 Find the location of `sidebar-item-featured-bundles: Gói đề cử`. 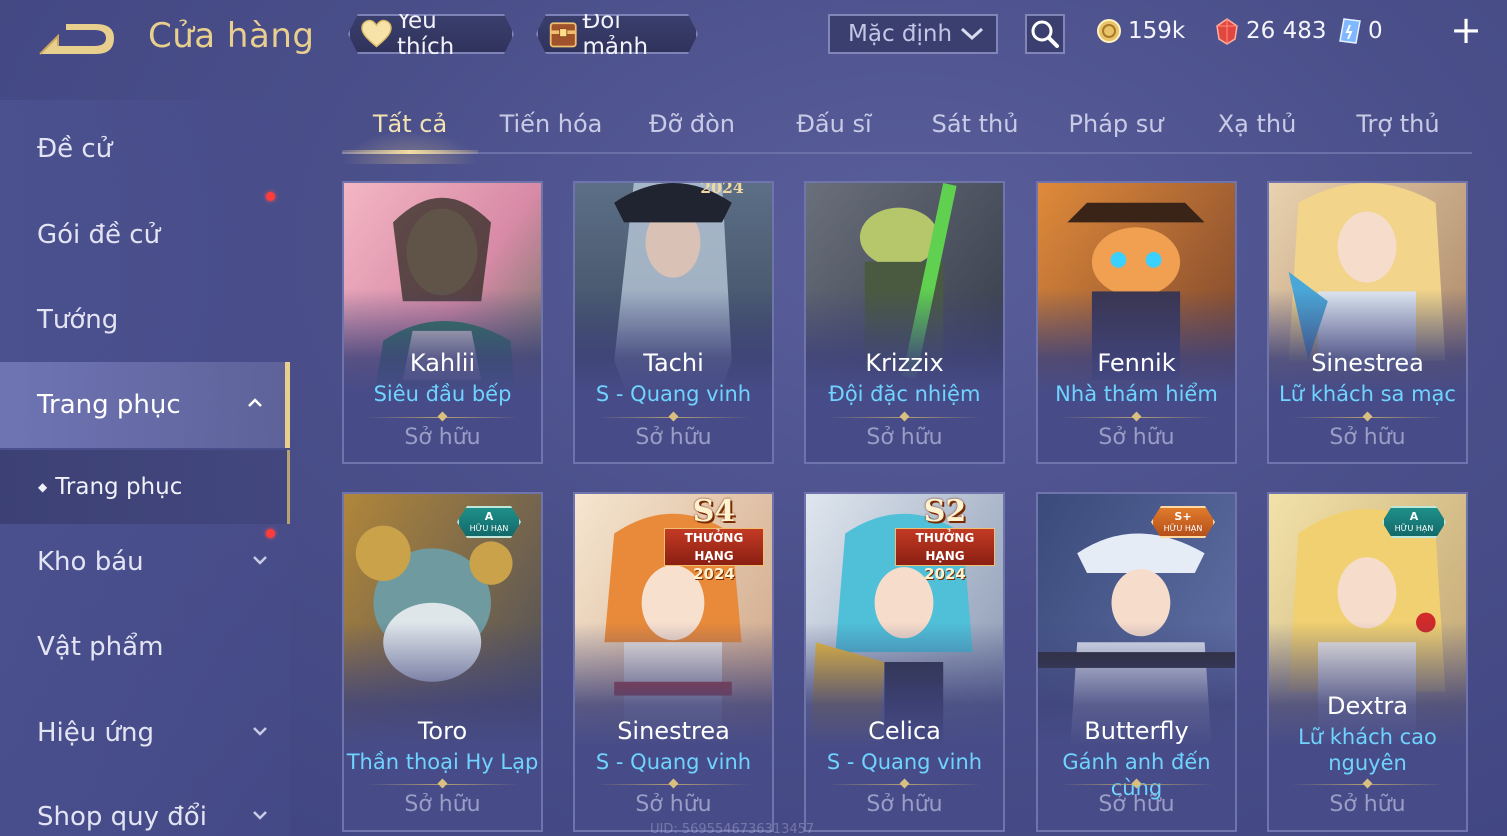

sidebar-item-featured-bundles: Gói đề cử is located at coordinates (145, 235).